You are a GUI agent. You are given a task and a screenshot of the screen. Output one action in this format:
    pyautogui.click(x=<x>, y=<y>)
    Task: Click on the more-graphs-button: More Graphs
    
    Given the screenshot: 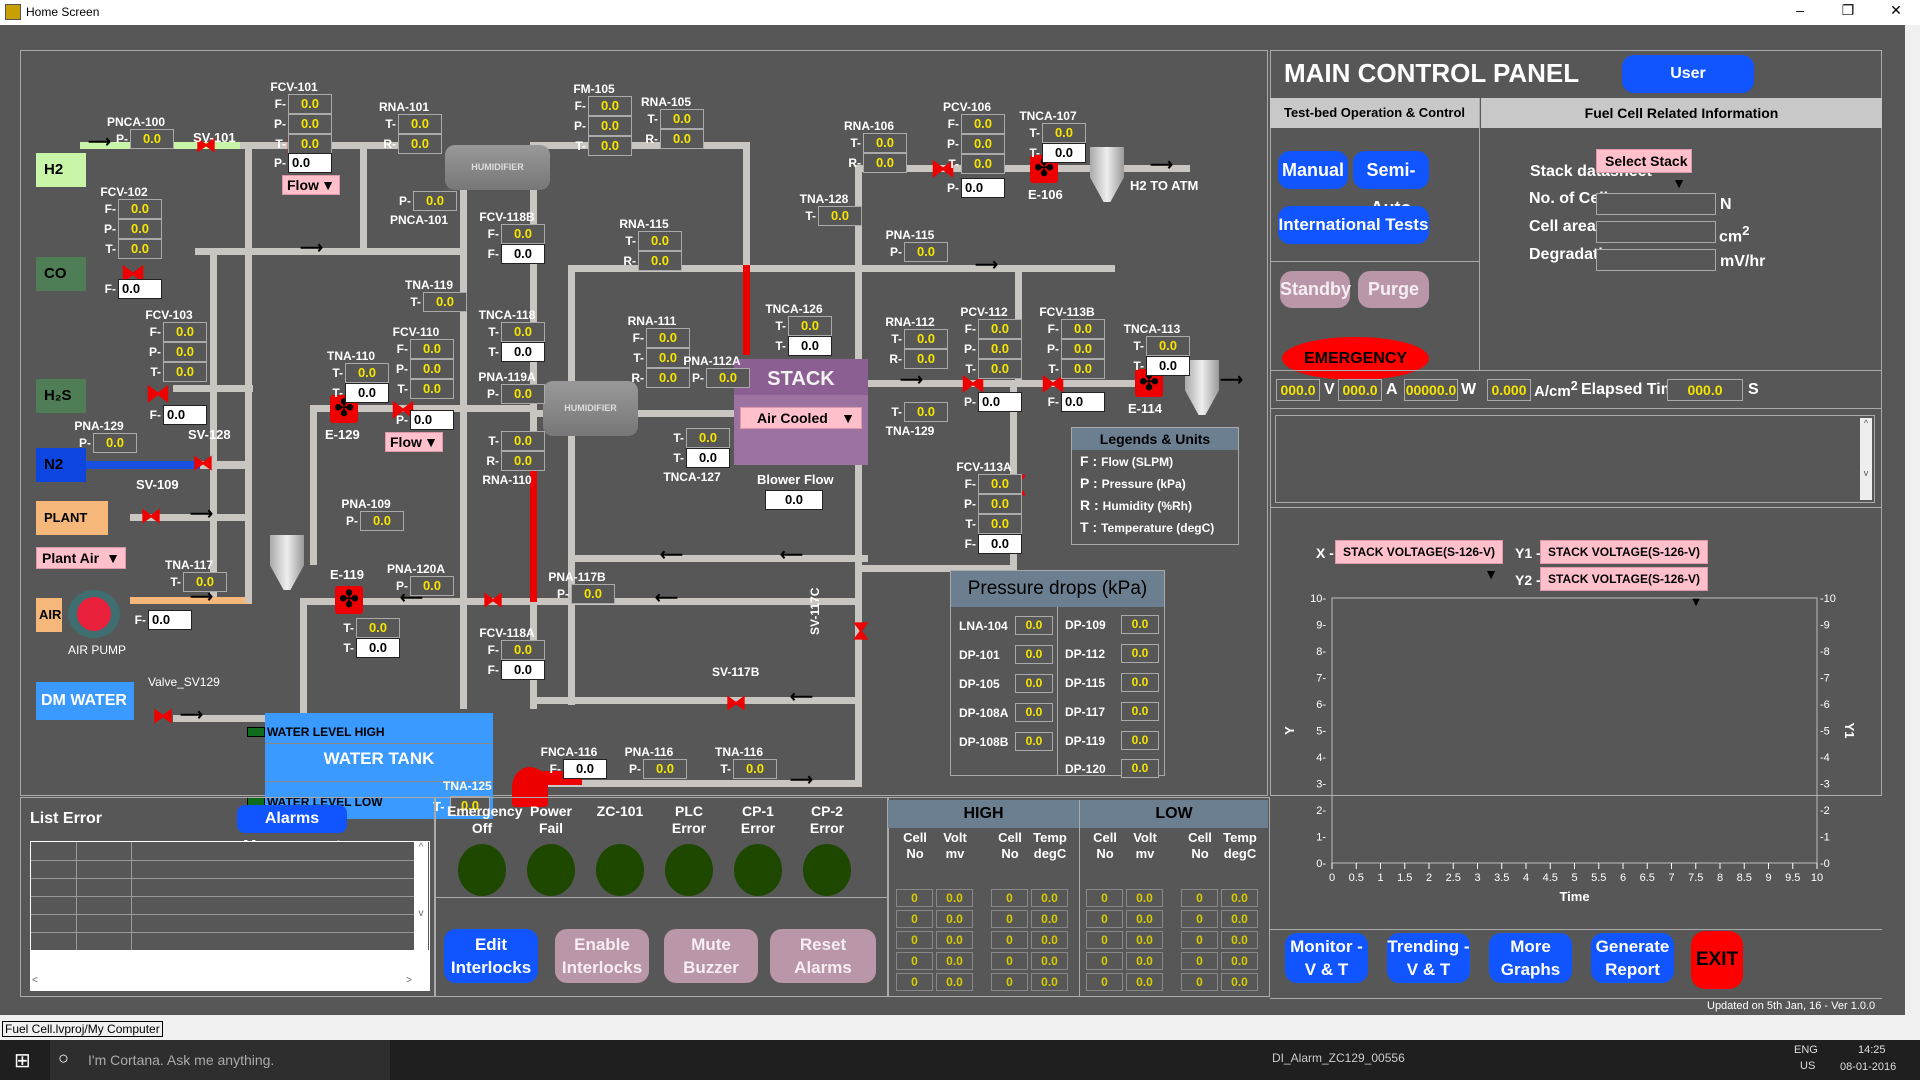 What is the action you would take?
    pyautogui.click(x=1530, y=958)
    